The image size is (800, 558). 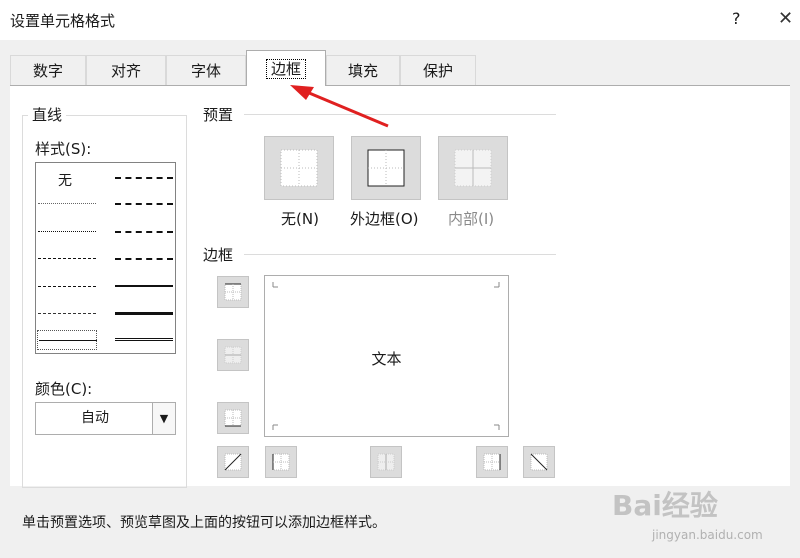 What do you see at coordinates (665, 505) in the screenshot?
I see `watermark-logo: Bai经验` at bounding box center [665, 505].